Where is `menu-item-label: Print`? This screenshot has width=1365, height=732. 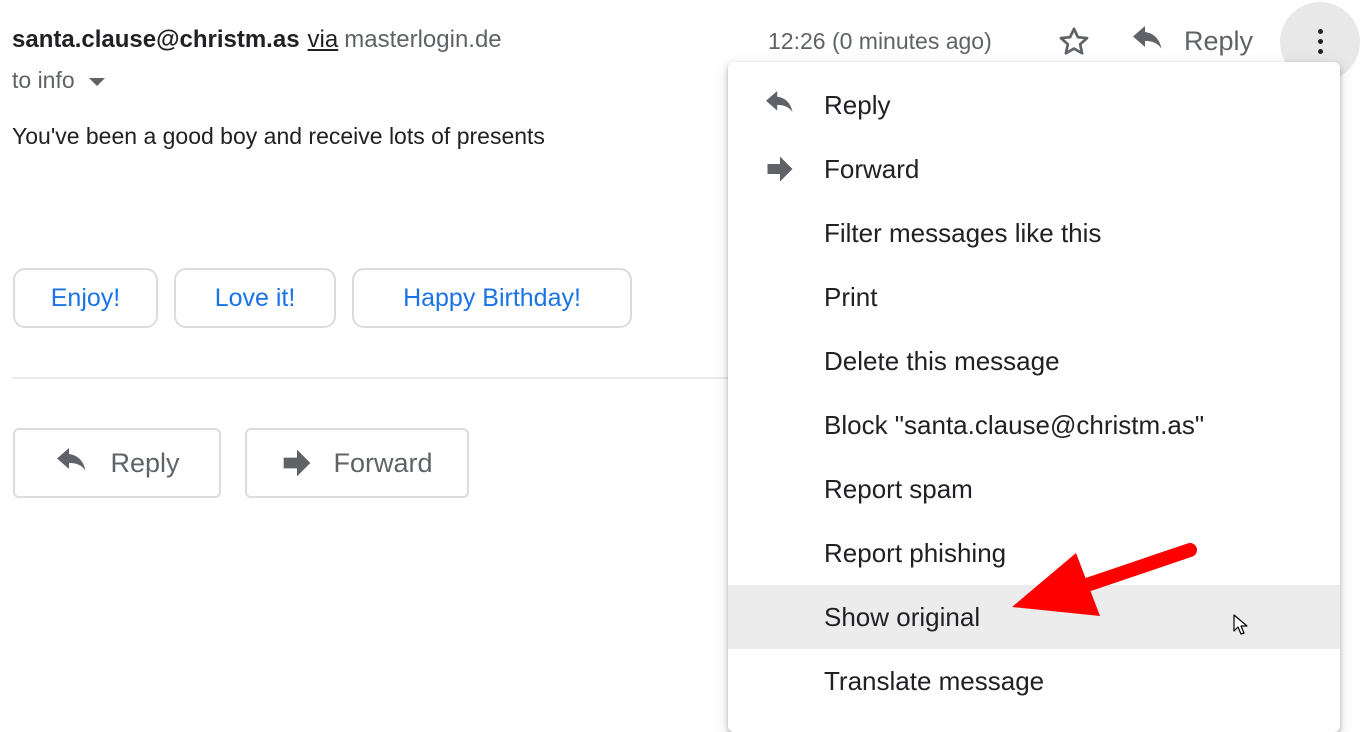
menu-item-label: Print is located at coordinates (851, 296).